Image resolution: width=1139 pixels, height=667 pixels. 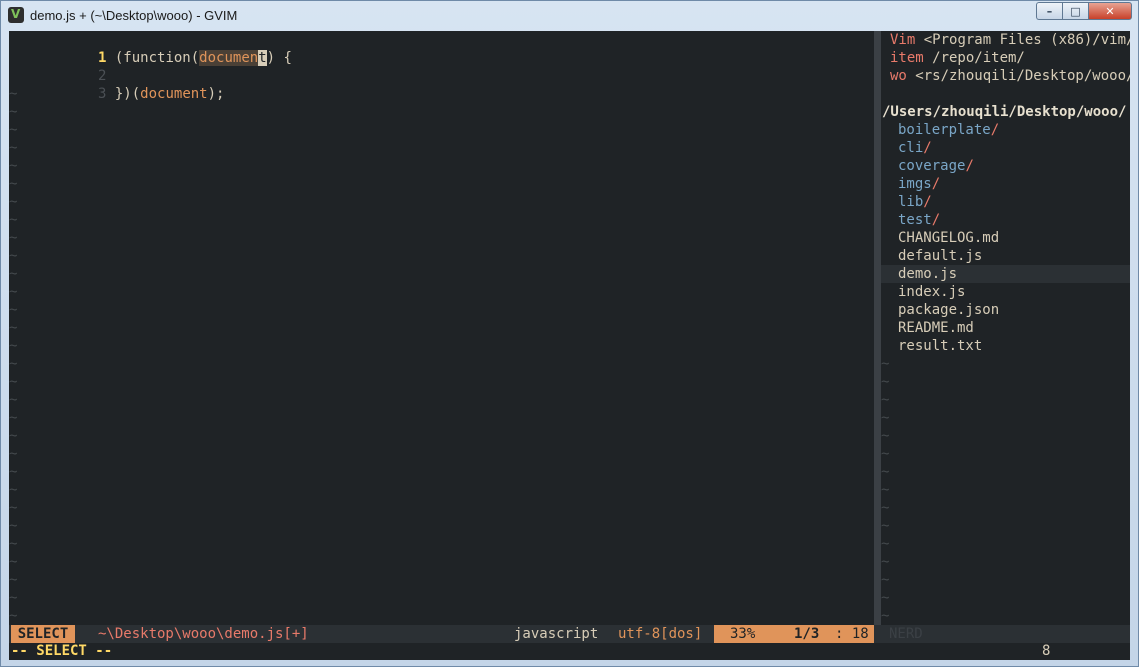 I want to click on bookmark-item: item /repo/item/, so click(x=957, y=58).